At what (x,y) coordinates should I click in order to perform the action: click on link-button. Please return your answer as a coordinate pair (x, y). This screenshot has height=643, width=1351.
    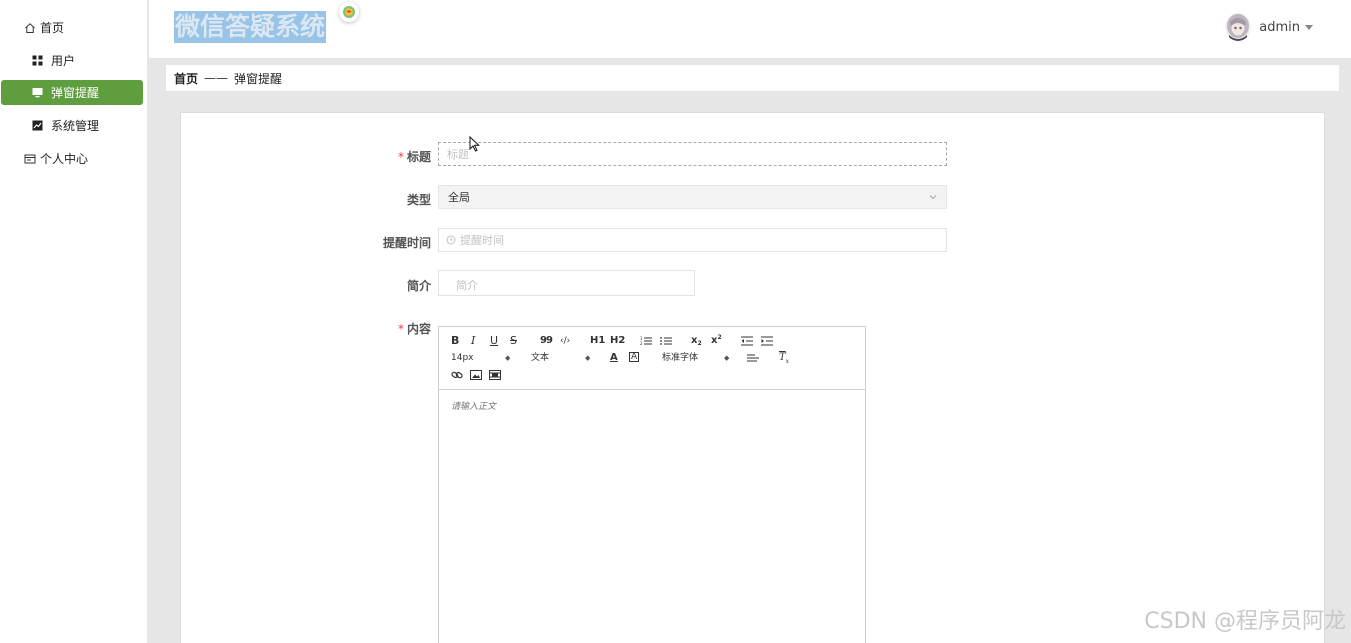
    Looking at the image, I should click on (457, 375).